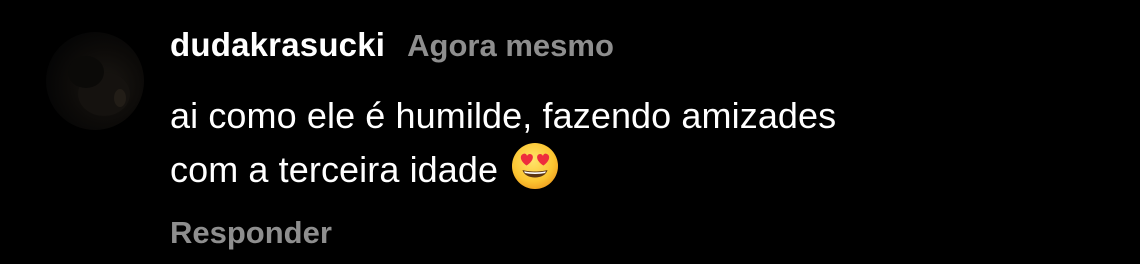 This screenshot has height=264, width=1140. Describe the element at coordinates (277, 45) in the screenshot. I see `username: dudakrasucki` at that location.